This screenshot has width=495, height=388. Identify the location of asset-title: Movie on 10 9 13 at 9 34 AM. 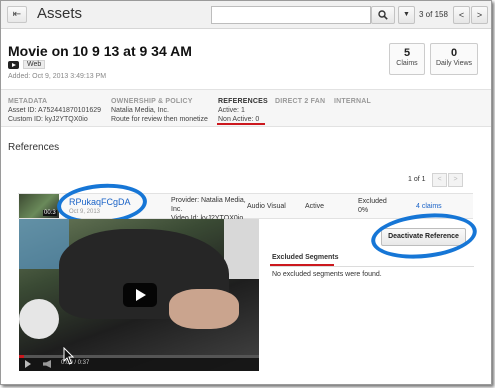
(100, 51).